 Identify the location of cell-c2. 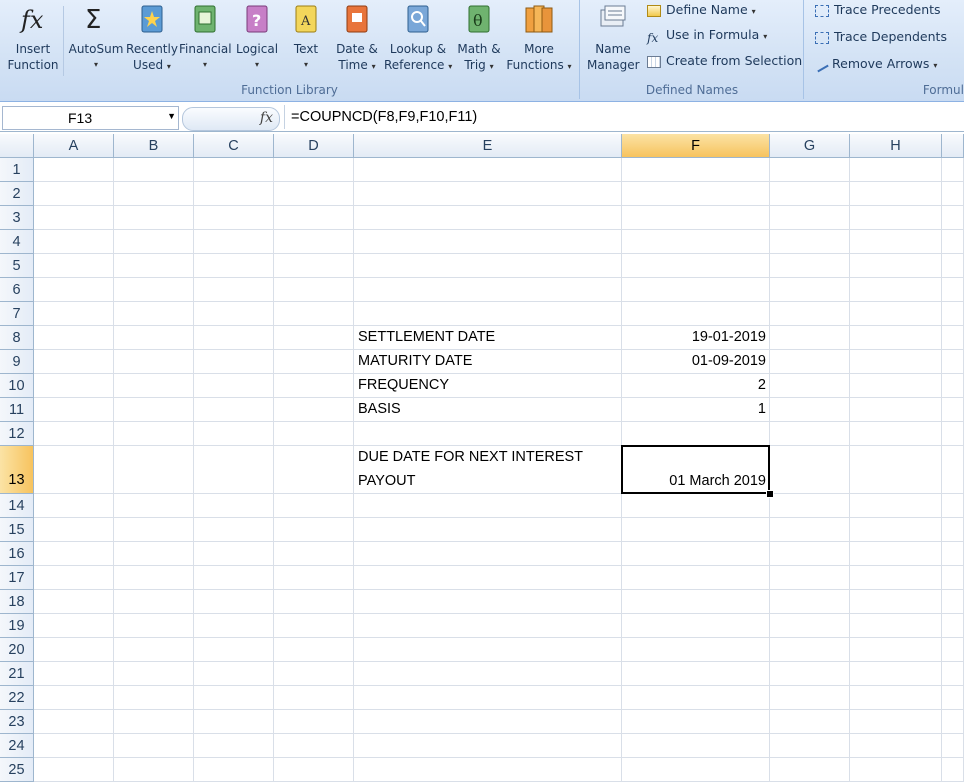
(234, 194).